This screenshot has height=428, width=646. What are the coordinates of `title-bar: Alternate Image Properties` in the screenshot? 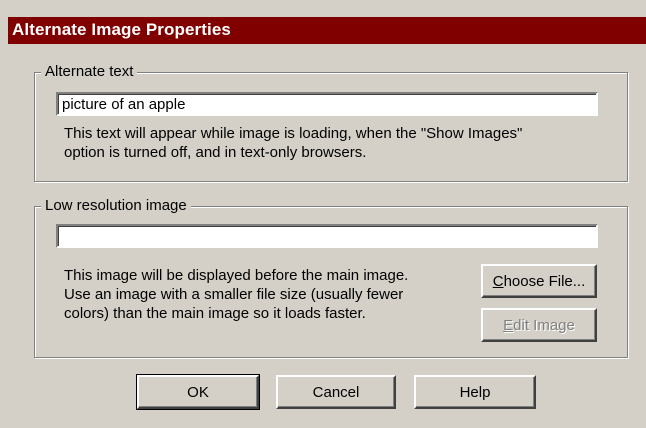 It's located at (323, 22).